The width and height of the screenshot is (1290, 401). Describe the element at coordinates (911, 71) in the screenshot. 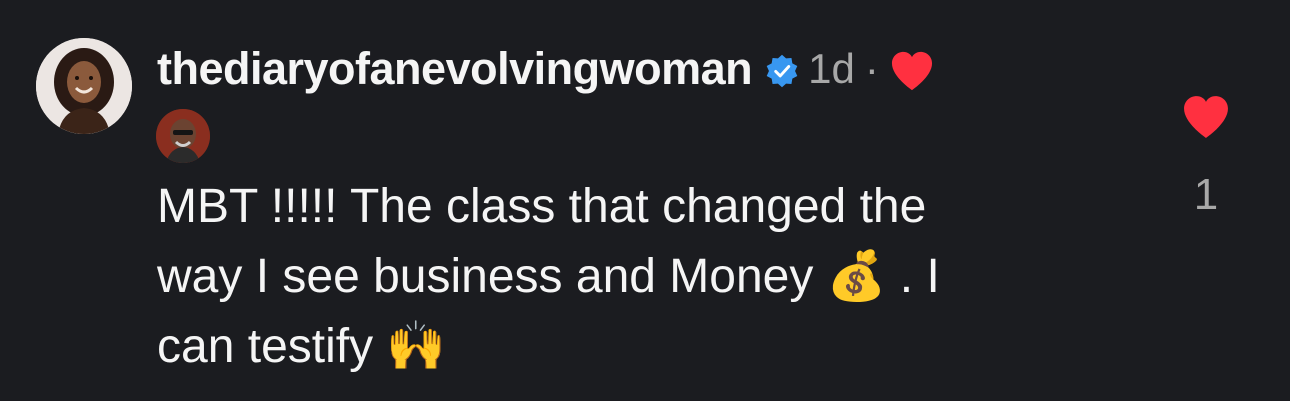

I see `creator-liked-heart-icon` at that location.